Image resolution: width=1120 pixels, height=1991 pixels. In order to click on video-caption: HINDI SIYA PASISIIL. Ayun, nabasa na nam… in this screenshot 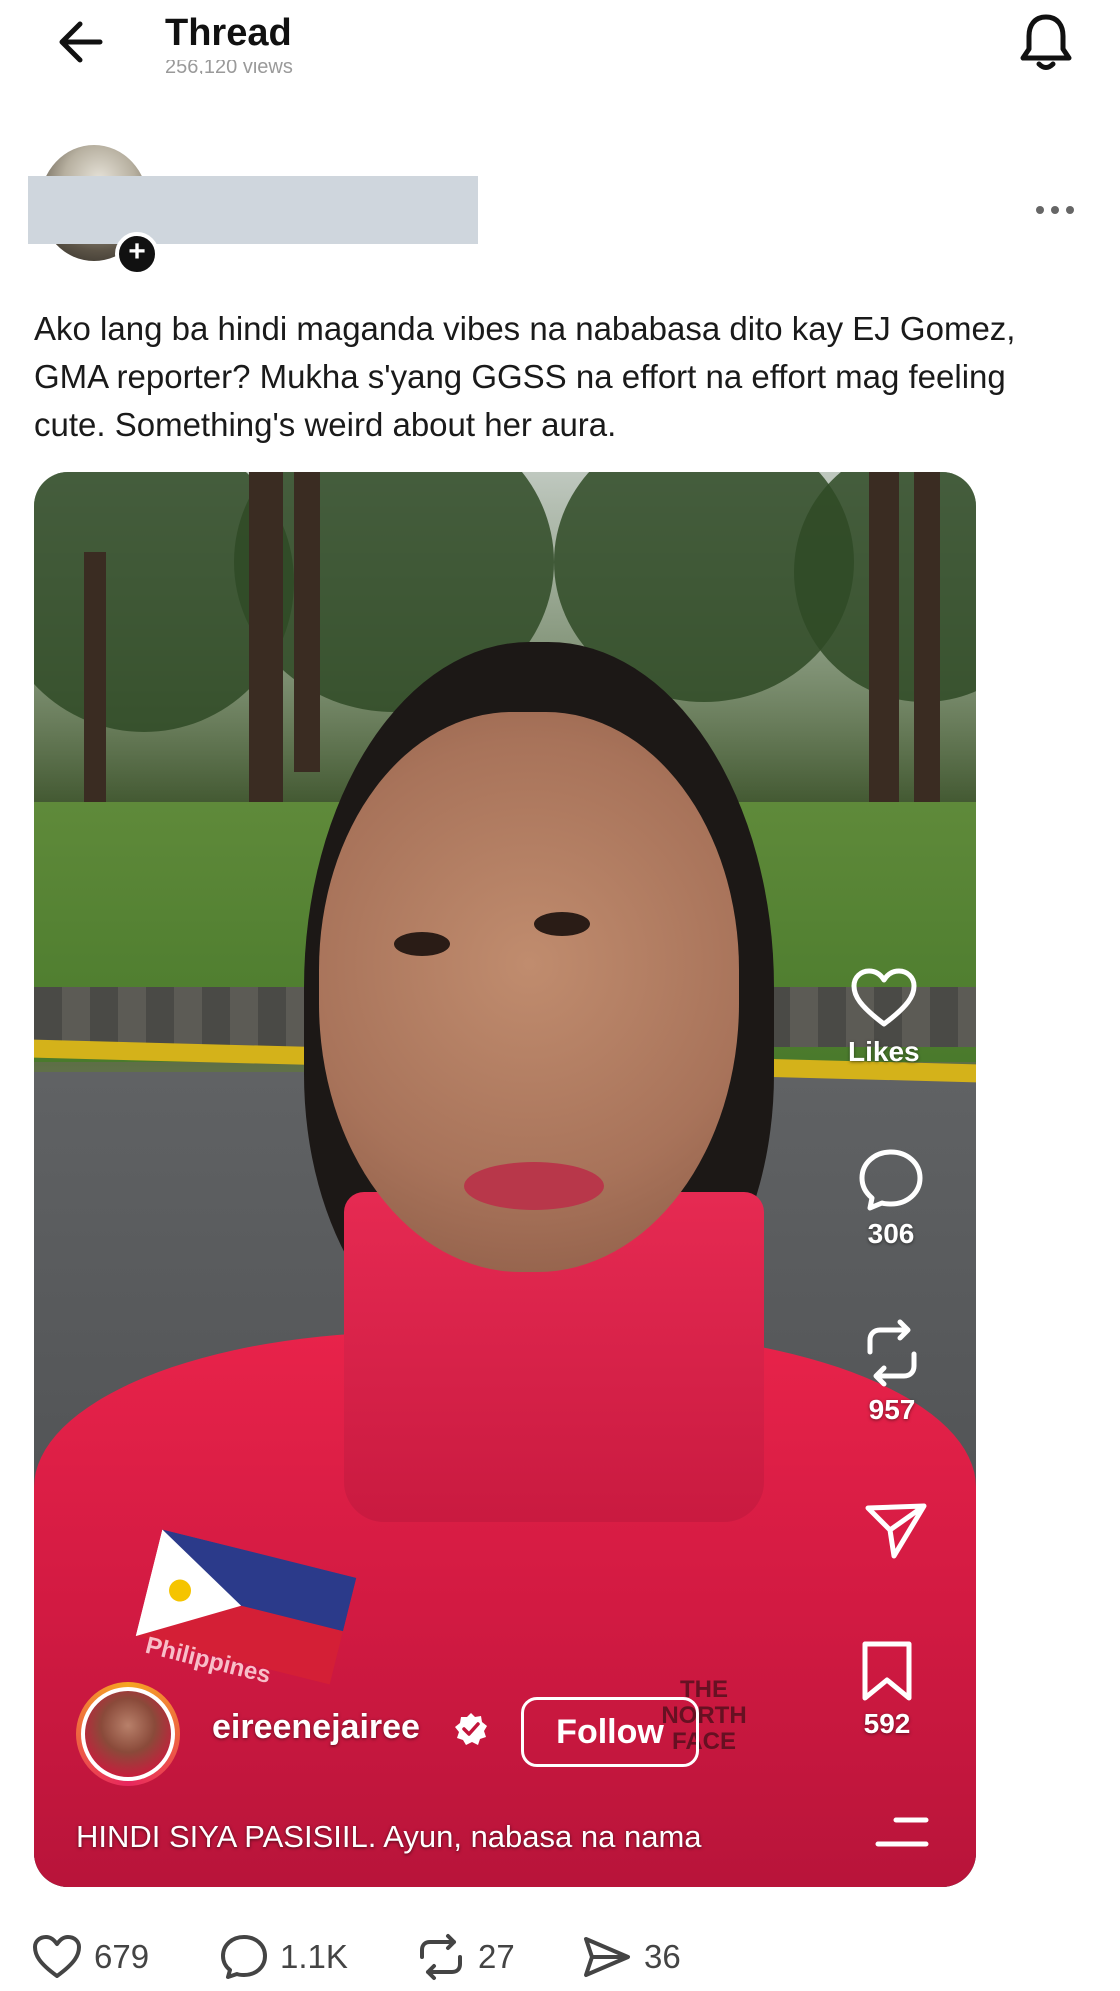, I will do `click(389, 1836)`.